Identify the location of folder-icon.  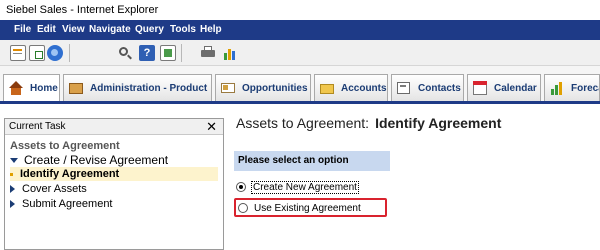
(327, 88).